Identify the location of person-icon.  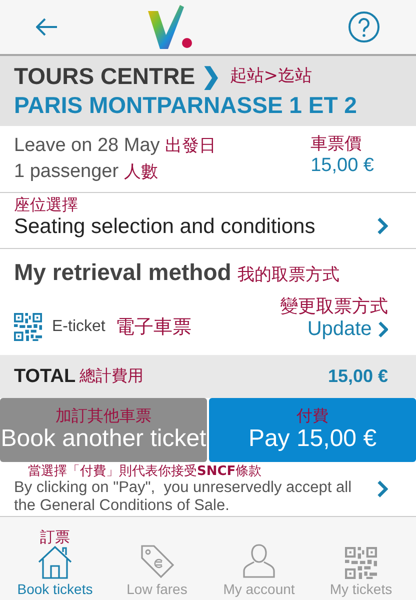
(259, 561).